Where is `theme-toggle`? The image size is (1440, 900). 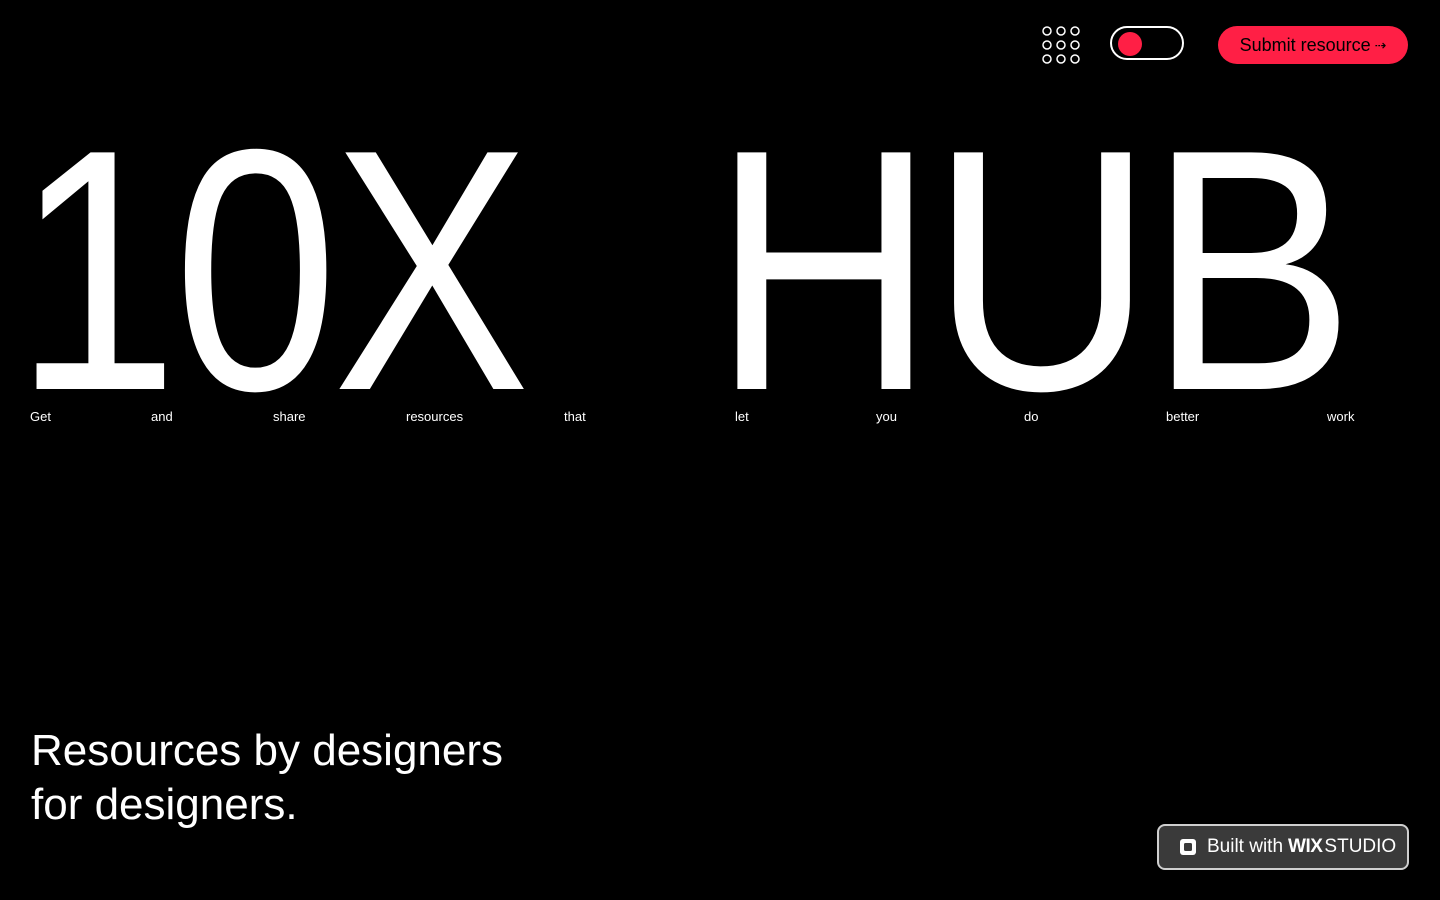
theme-toggle is located at coordinates (1147, 43).